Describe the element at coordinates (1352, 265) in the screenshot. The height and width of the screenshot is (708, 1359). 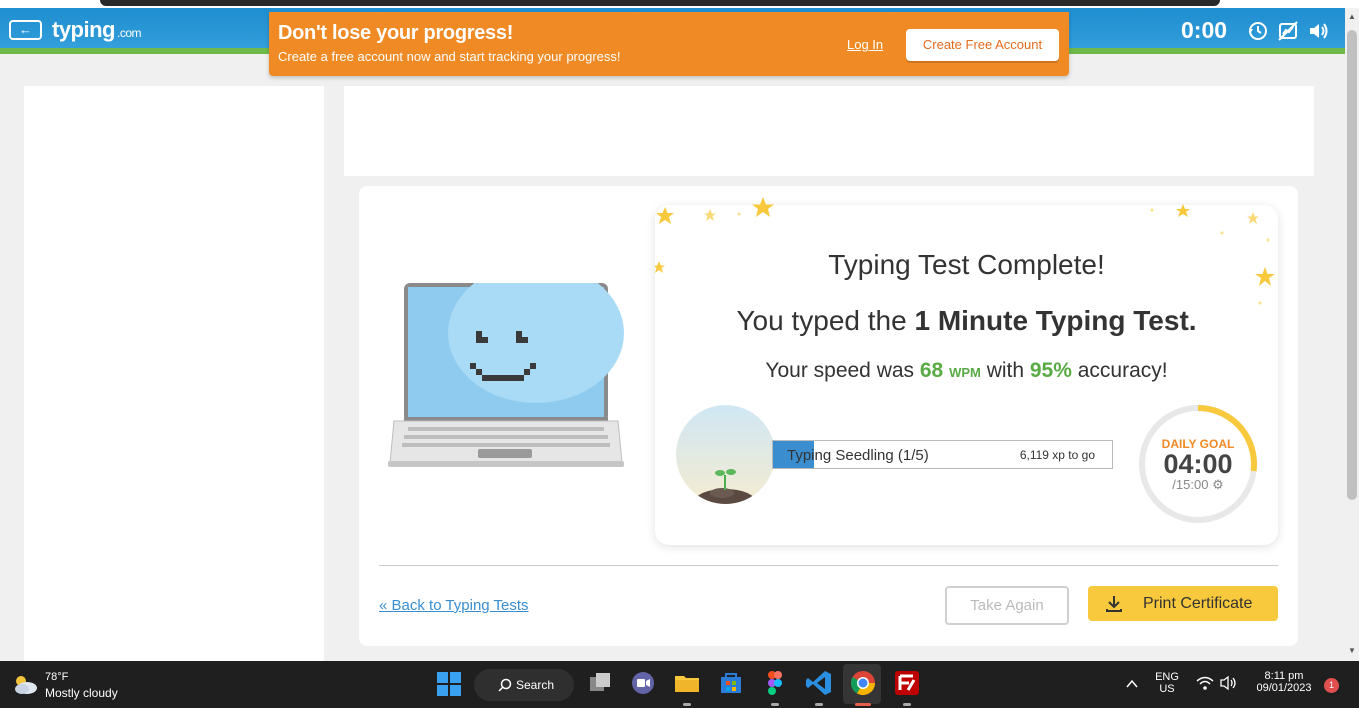
I see `scroll-thumb` at that location.